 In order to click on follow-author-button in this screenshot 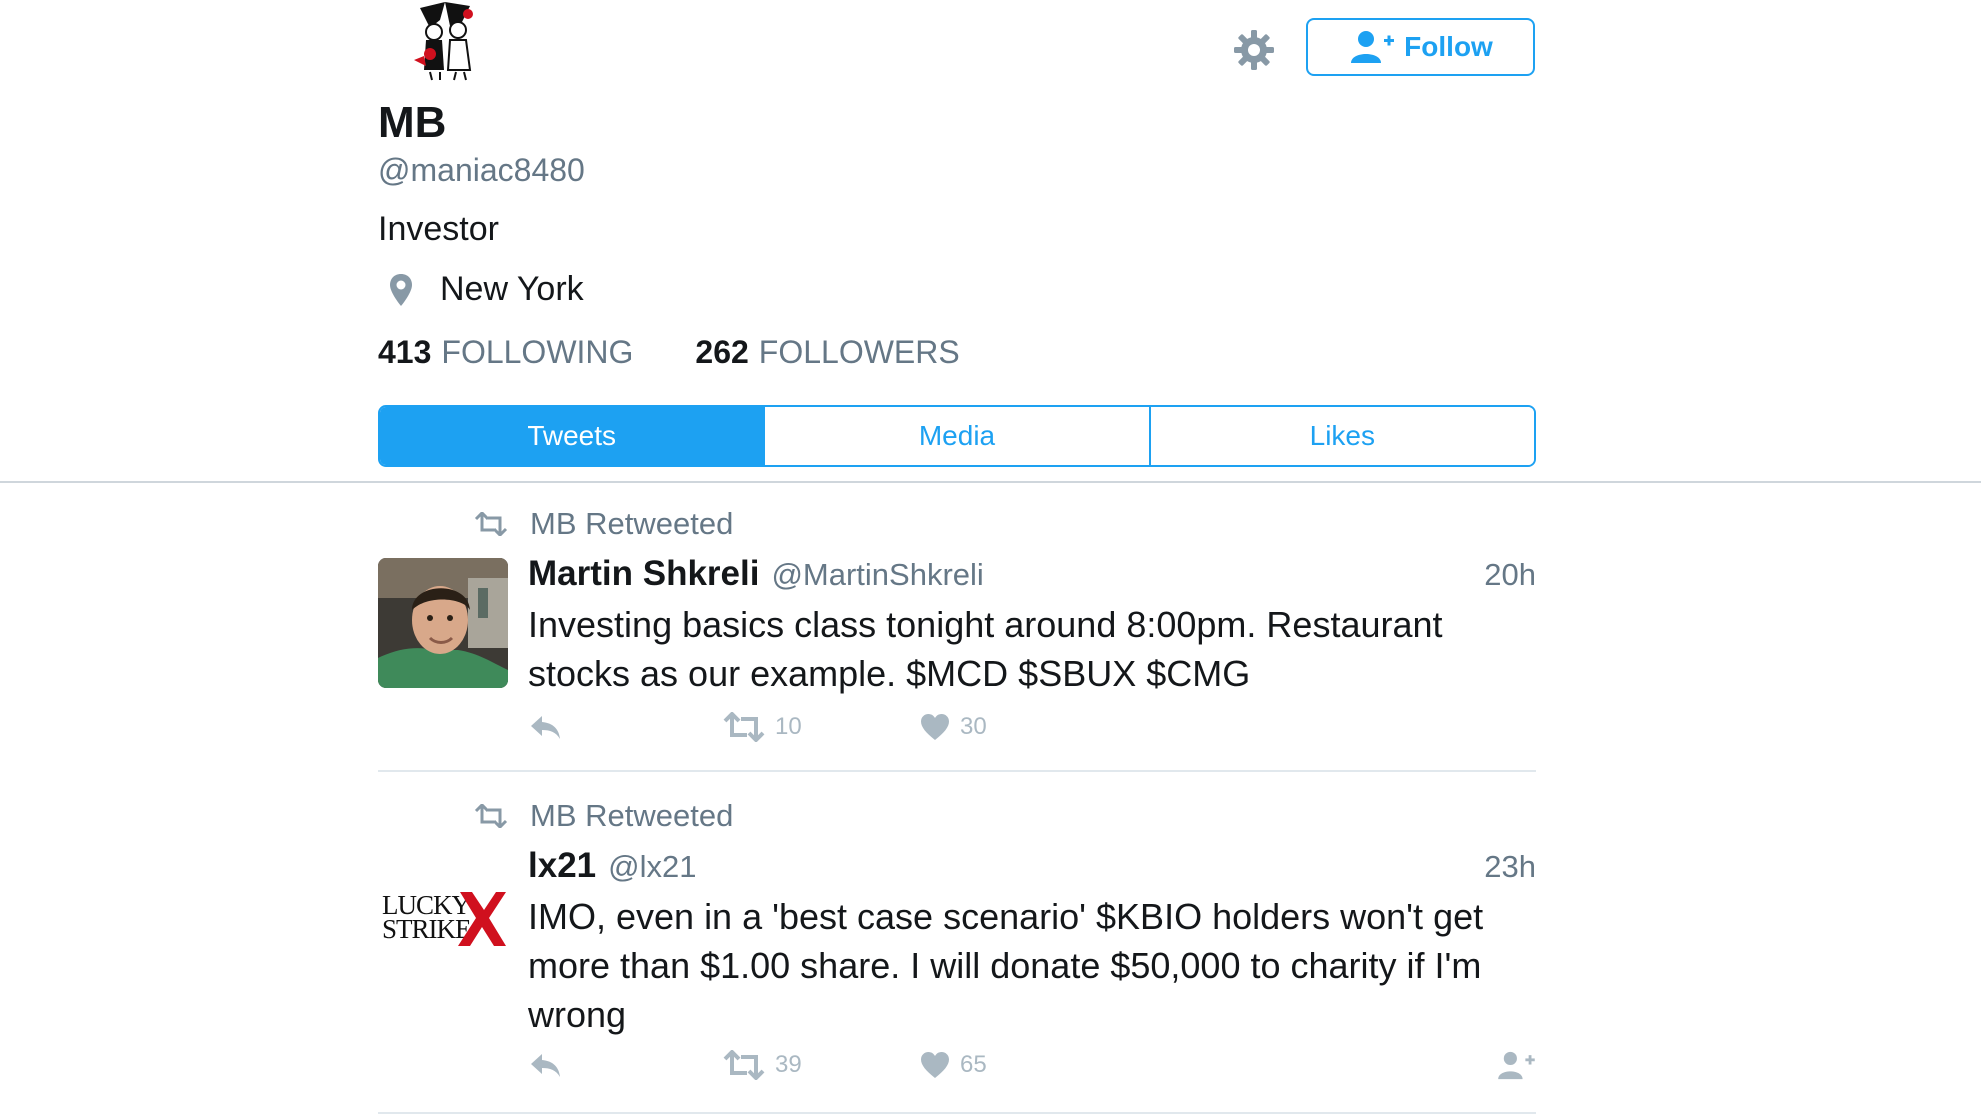, I will do `click(1516, 1065)`.